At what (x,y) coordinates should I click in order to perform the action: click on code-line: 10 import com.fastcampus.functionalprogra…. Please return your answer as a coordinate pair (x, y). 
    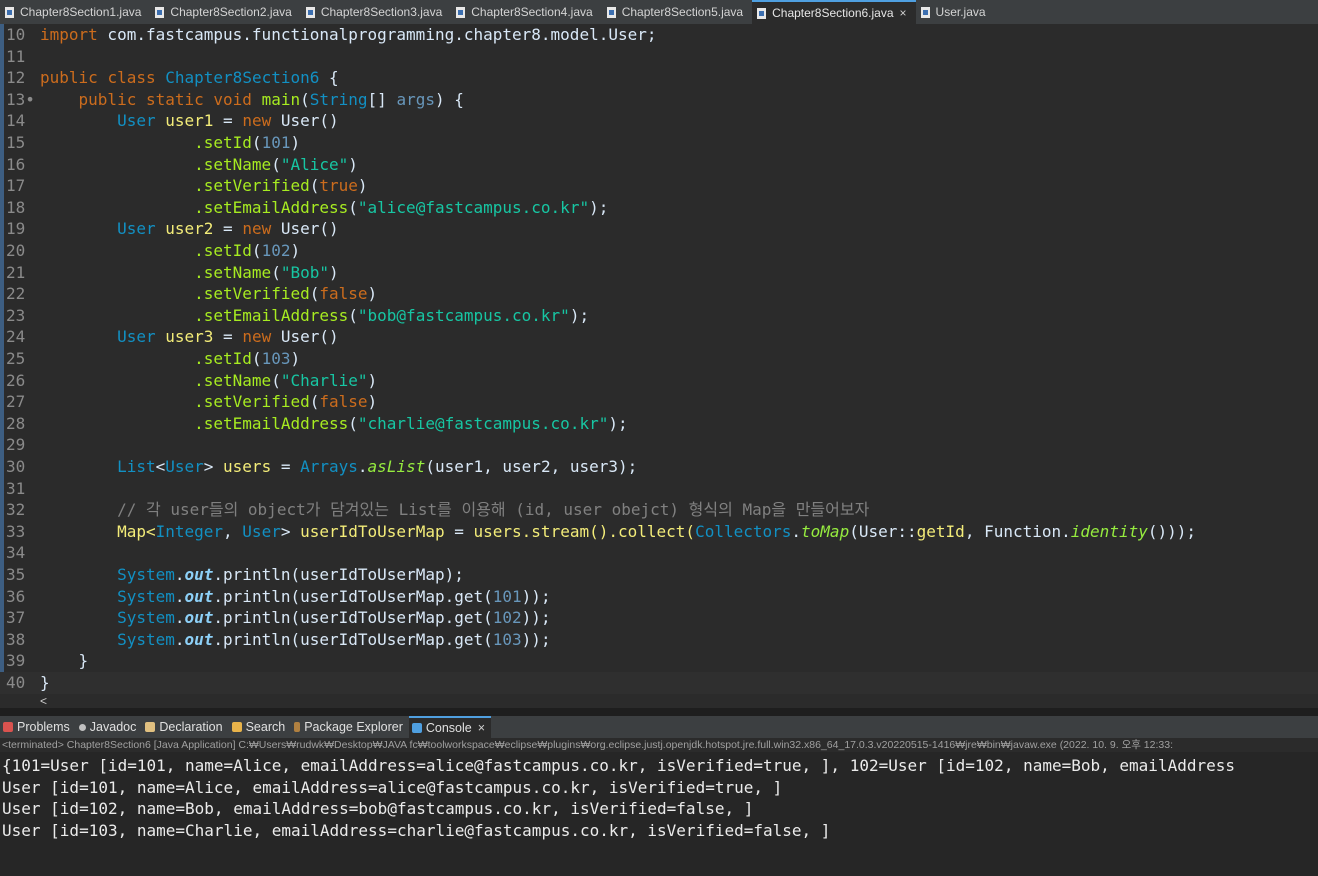
    Looking at the image, I should click on (659, 35).